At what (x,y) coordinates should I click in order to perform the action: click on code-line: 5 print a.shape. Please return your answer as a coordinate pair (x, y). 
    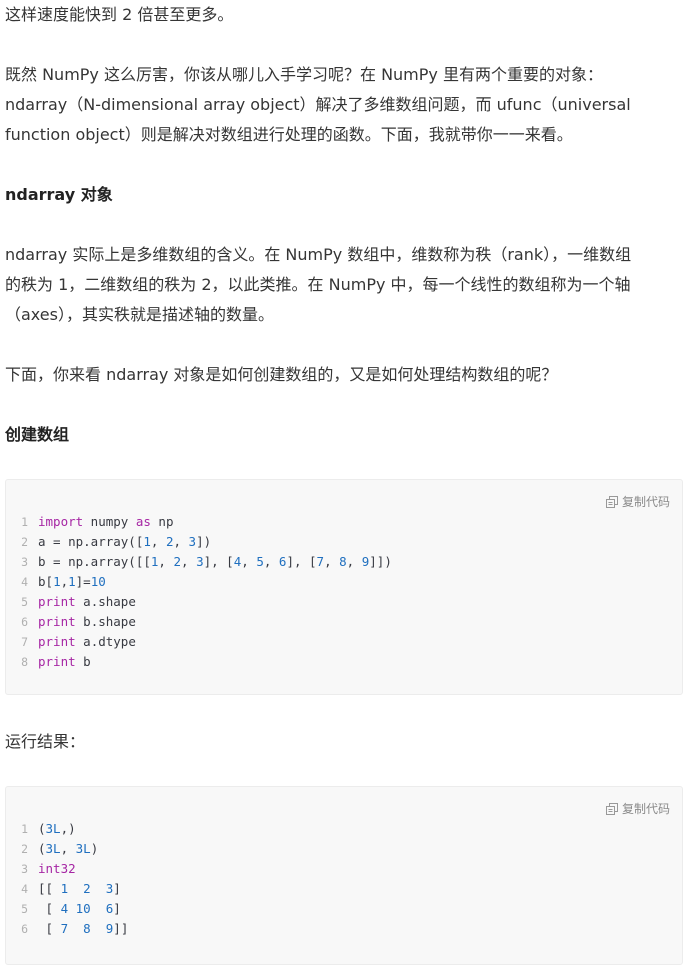
    Looking at the image, I should click on (344, 602).